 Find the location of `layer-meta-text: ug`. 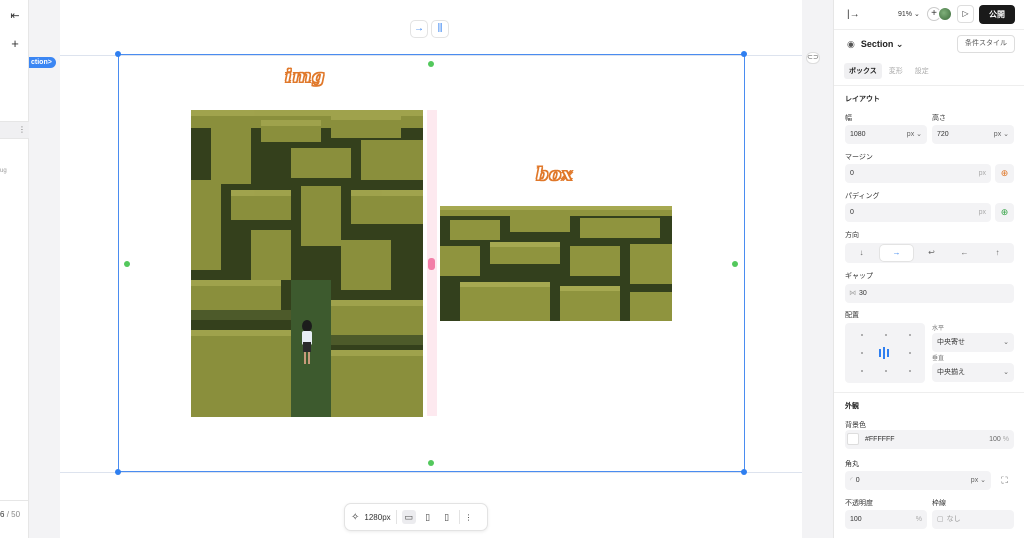

layer-meta-text: ug is located at coordinates (3, 171).